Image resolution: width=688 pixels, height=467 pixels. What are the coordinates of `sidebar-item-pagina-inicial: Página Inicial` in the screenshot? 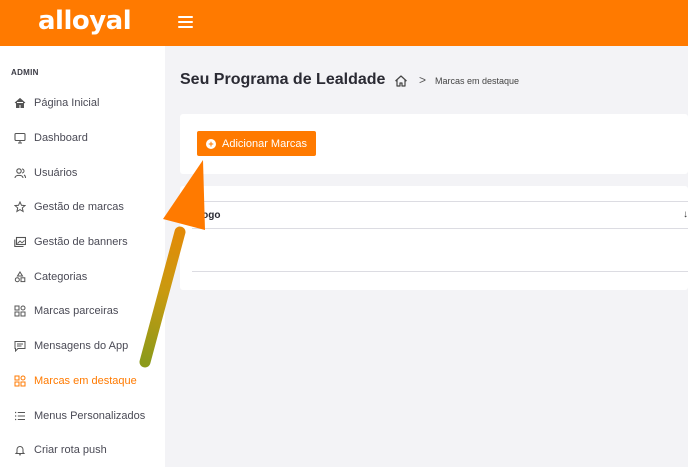 It's located at (82, 103).